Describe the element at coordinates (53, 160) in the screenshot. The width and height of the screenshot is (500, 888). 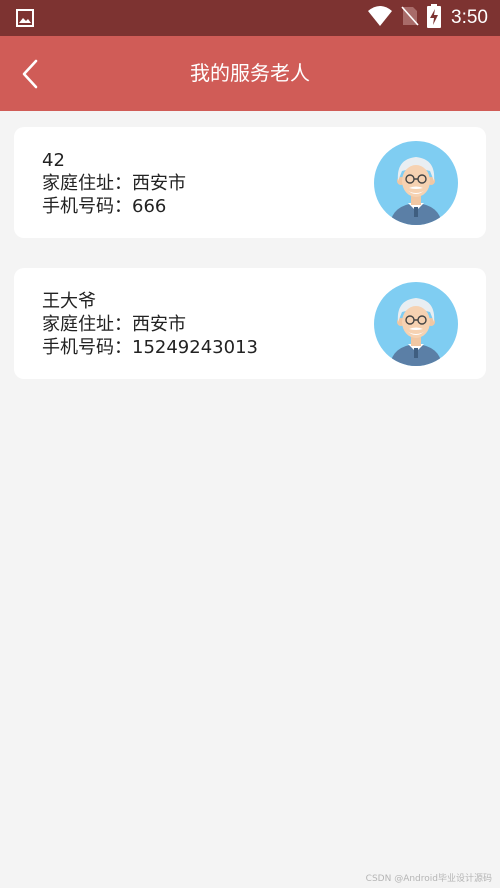
I see `elder-name: 42` at that location.